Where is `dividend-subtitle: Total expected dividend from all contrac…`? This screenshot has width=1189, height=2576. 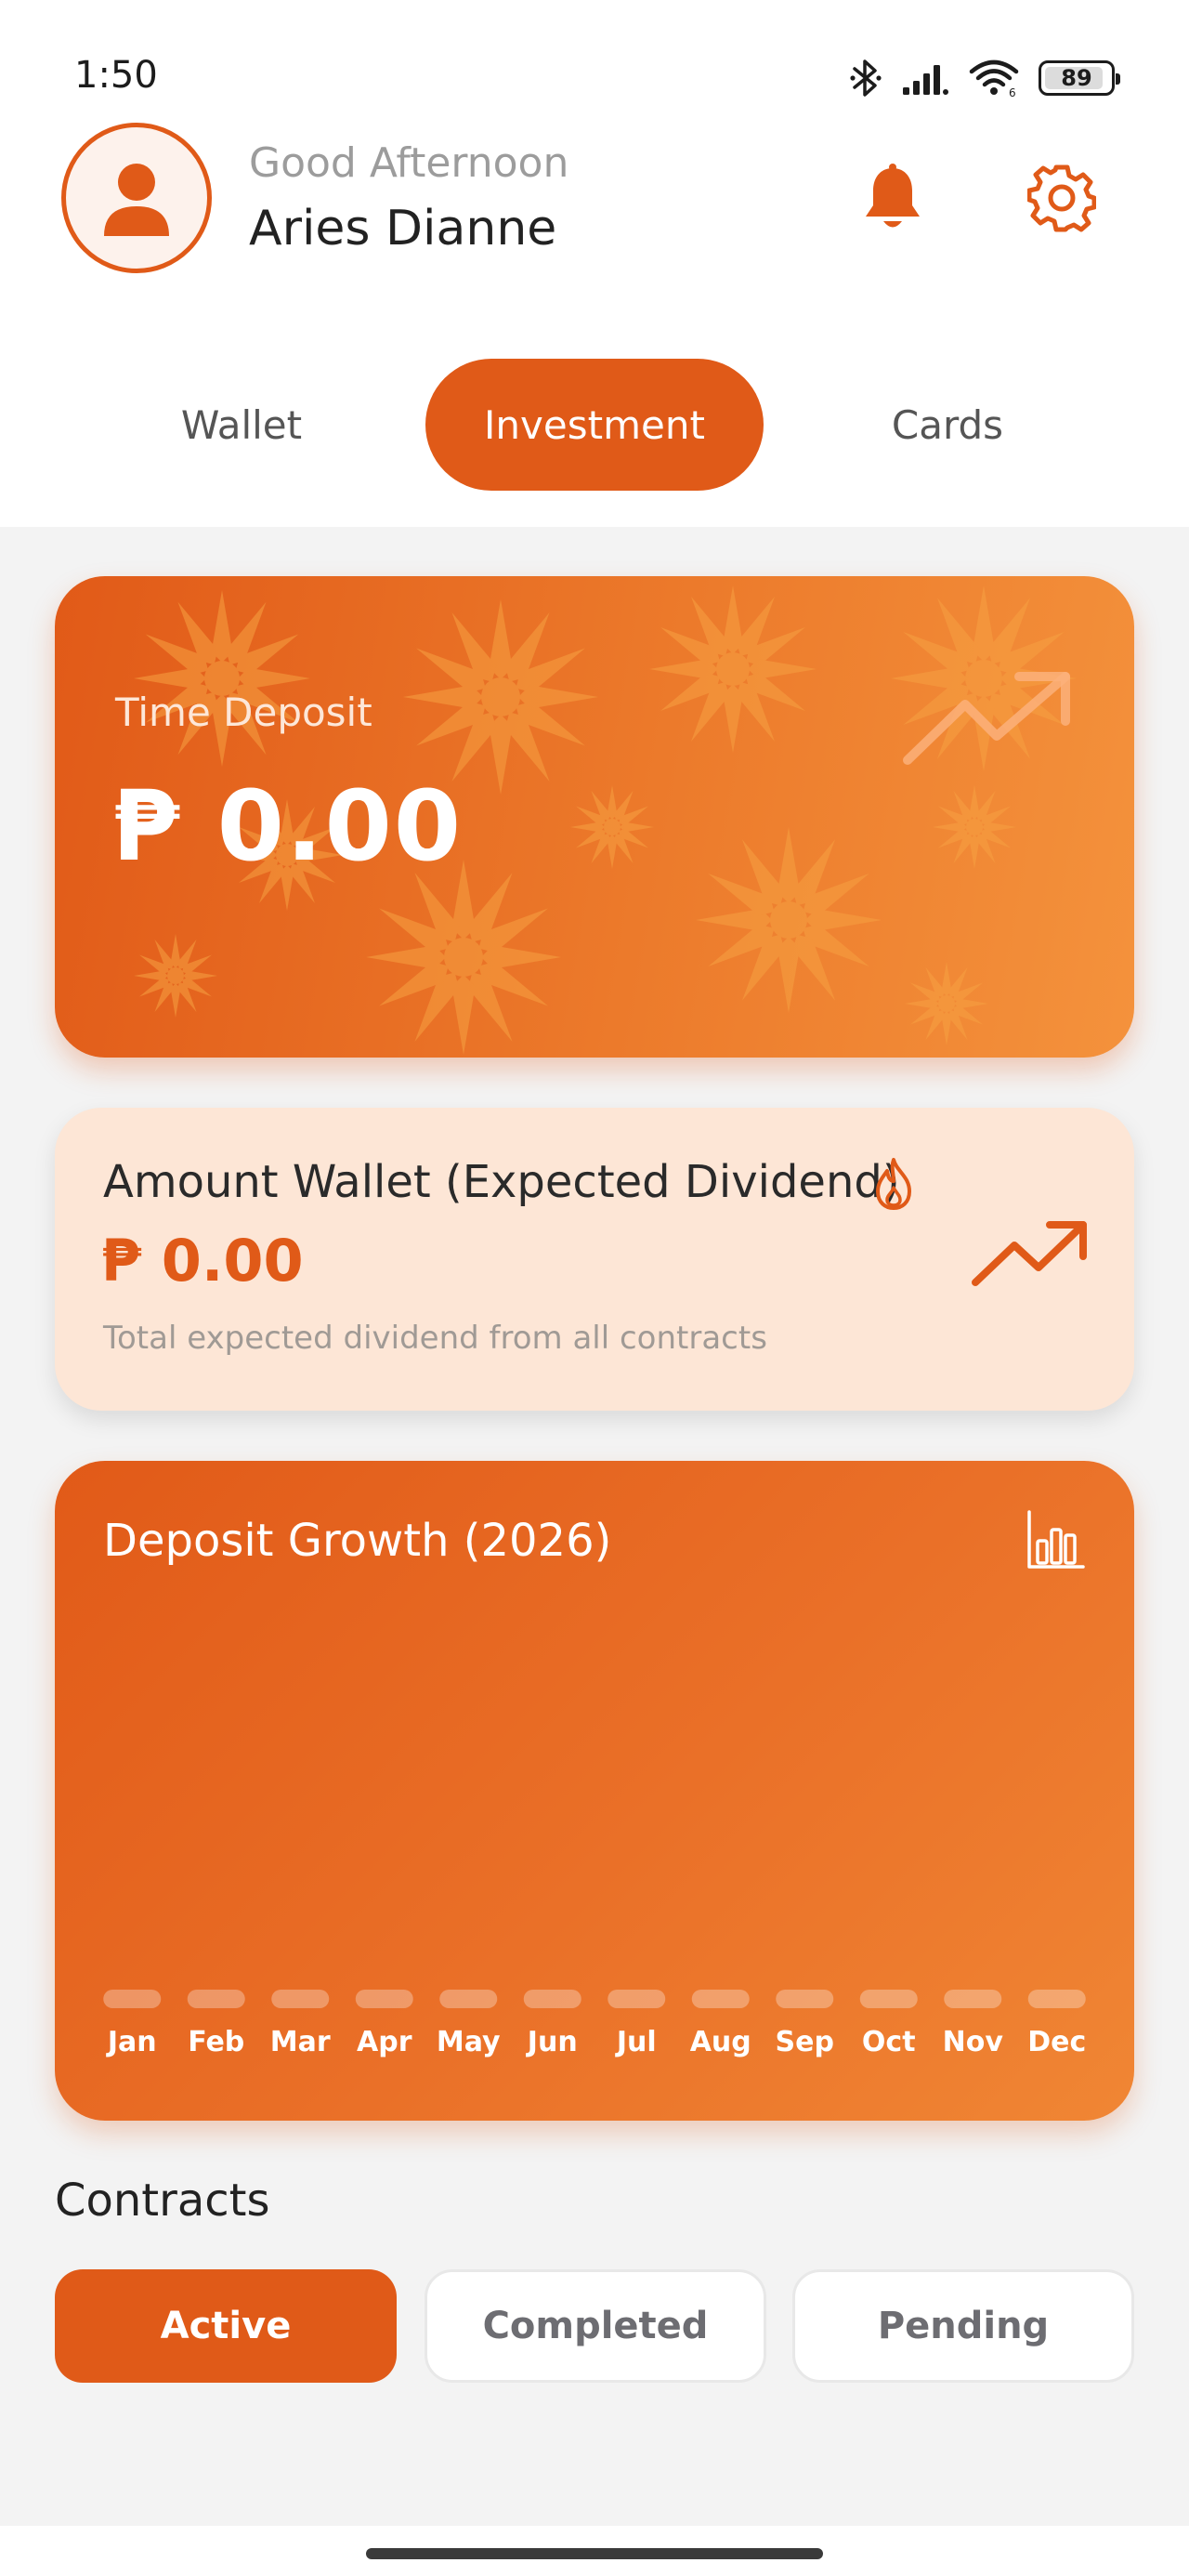 dividend-subtitle: Total expected dividend from all contrac… is located at coordinates (435, 1338).